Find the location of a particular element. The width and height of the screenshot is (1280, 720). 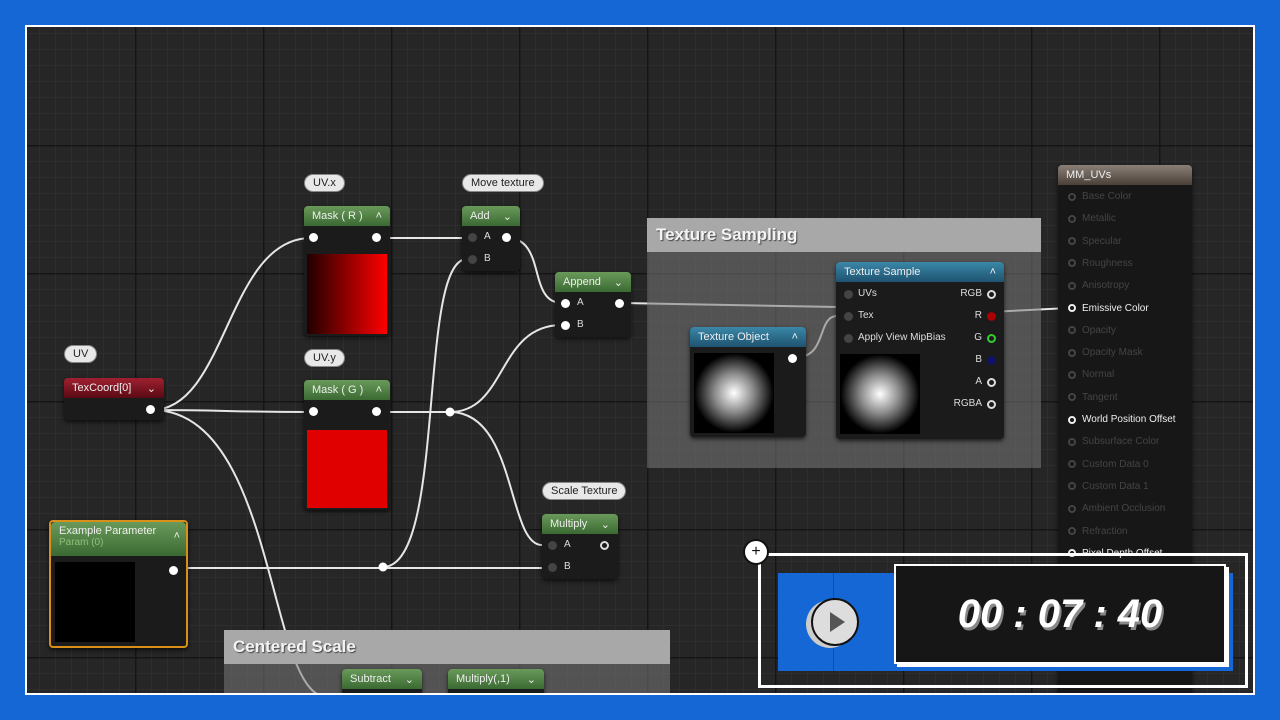

node-texcoord: TexCoord[0] ⌄ is located at coordinates (114, 399).